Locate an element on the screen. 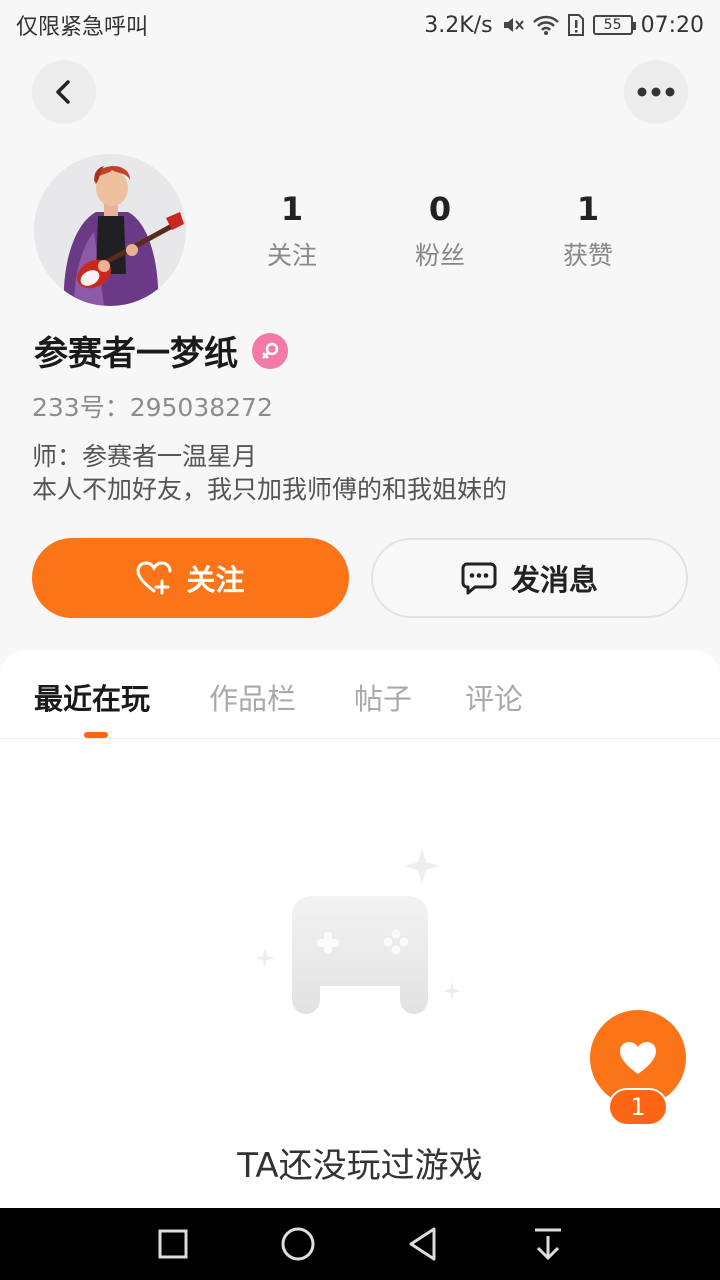  triangle-back-icon is located at coordinates (422, 1244).